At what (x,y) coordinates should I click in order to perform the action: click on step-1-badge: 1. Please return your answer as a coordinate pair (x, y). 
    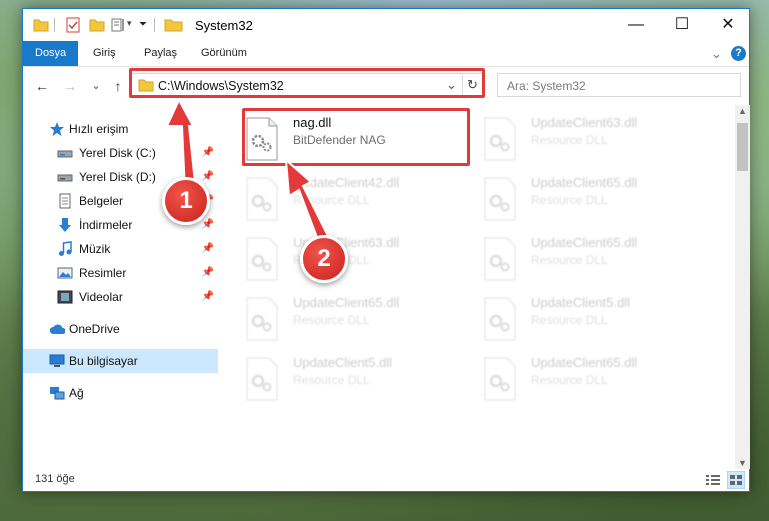
    Looking at the image, I should click on (186, 201).